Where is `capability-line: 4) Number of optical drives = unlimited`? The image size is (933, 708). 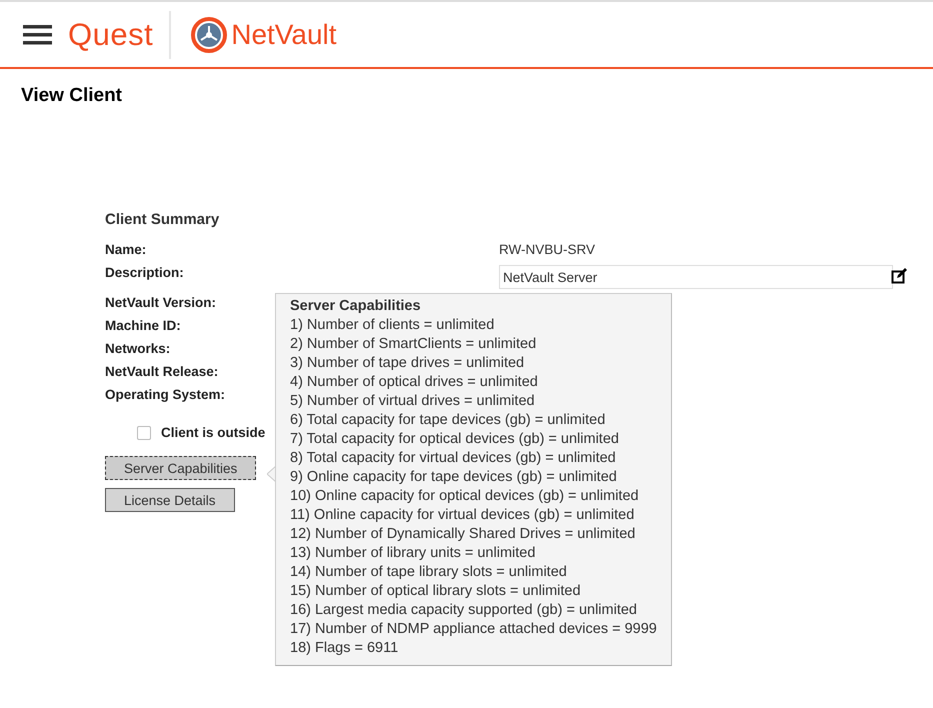
capability-line: 4) Number of optical drives = unlimited is located at coordinates (414, 382).